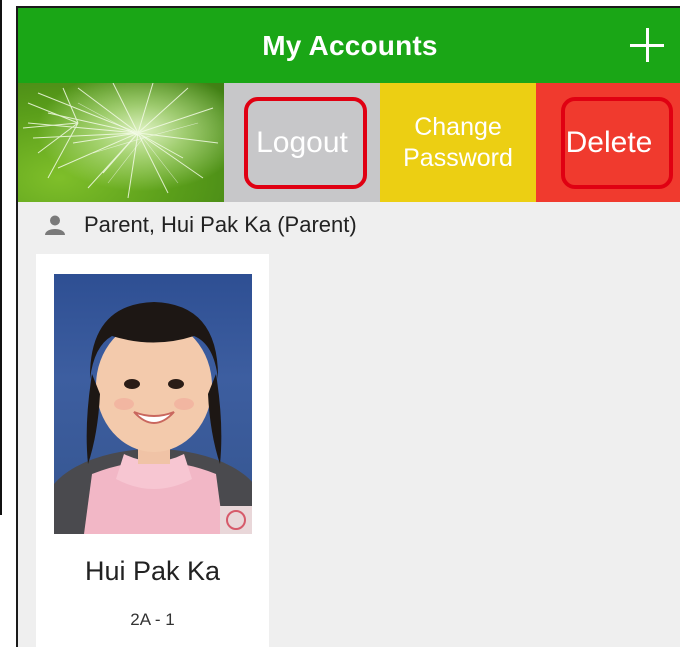 The image size is (680, 647). I want to click on plus-icon, so click(647, 45).